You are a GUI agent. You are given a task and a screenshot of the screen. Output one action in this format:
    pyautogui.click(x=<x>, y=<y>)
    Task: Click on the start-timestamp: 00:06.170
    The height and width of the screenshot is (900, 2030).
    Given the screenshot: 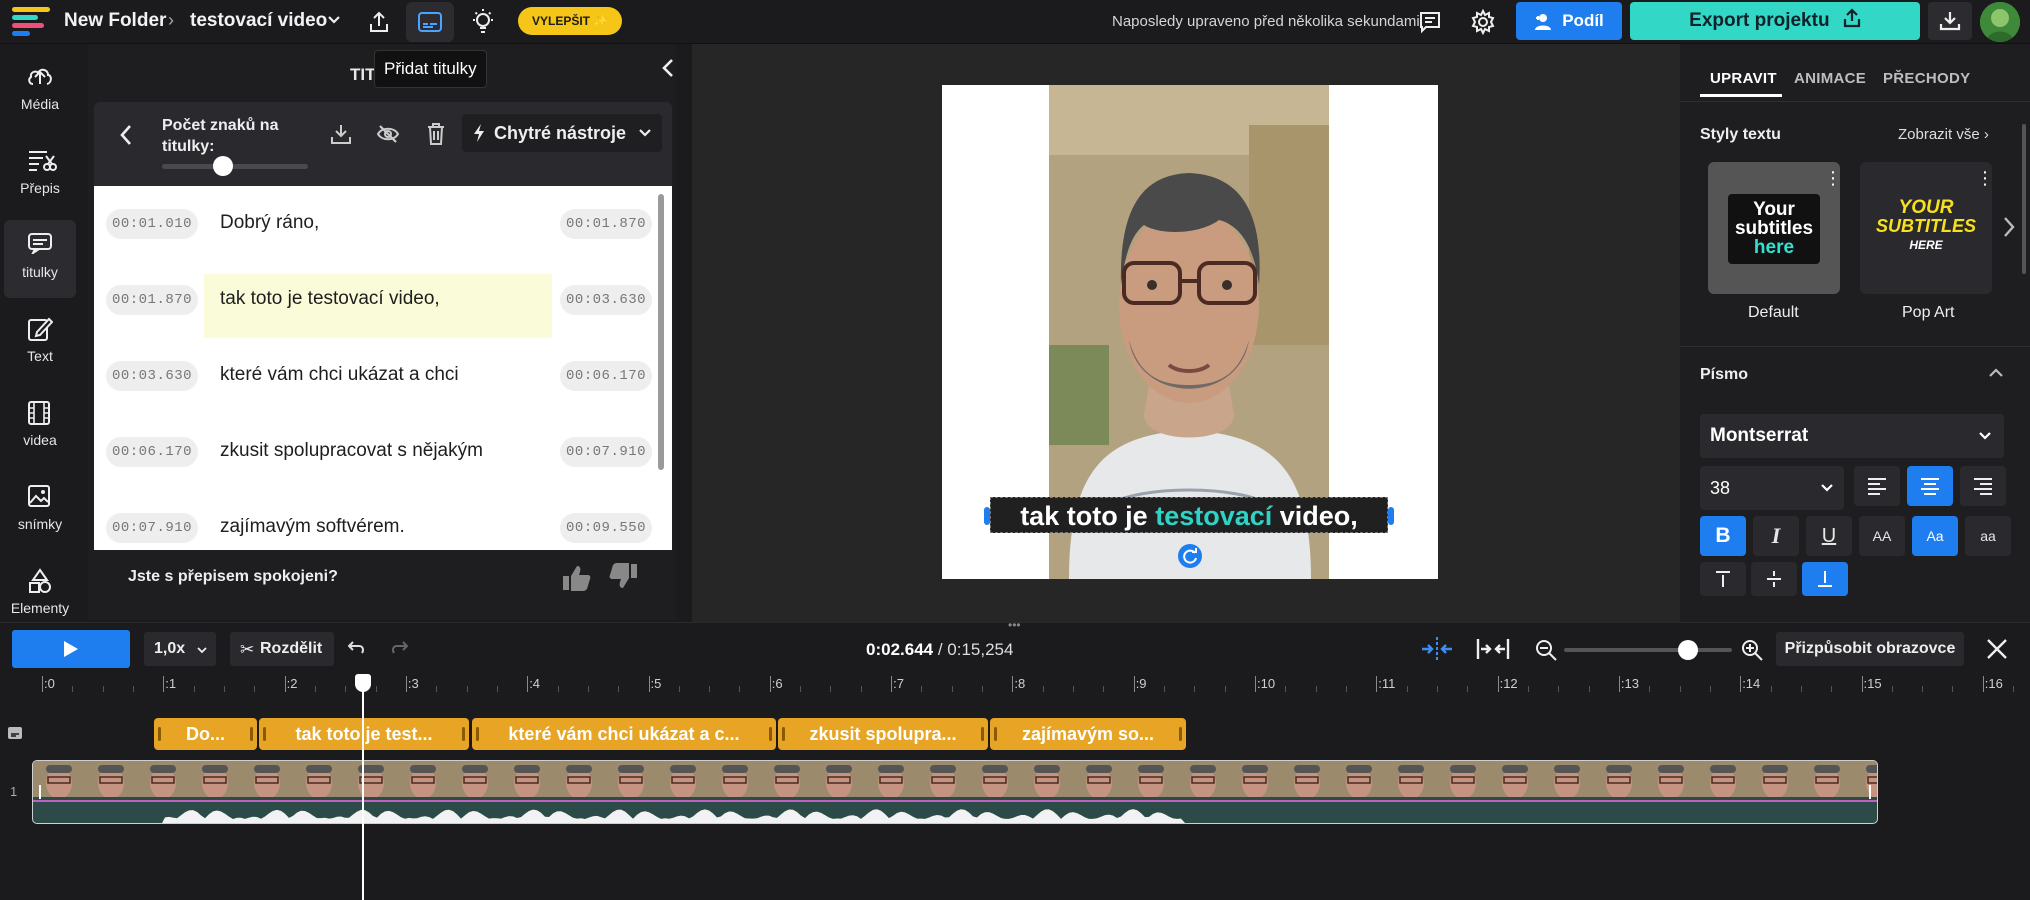 What is the action you would take?
    pyautogui.click(x=152, y=452)
    